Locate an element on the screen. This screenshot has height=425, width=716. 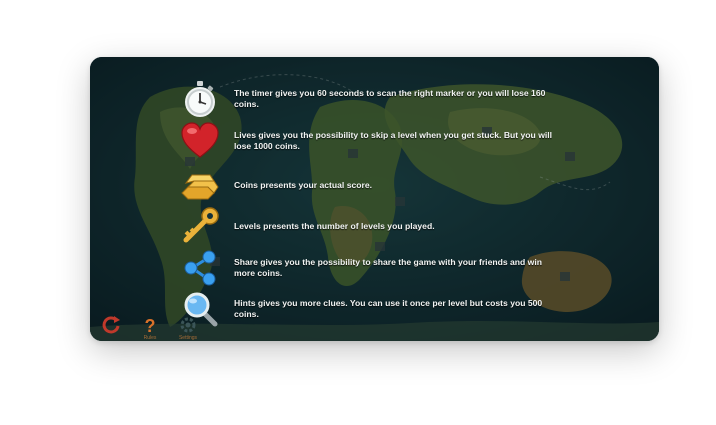
item-text: Coins presents your actual score. is located at coordinates (303, 184).